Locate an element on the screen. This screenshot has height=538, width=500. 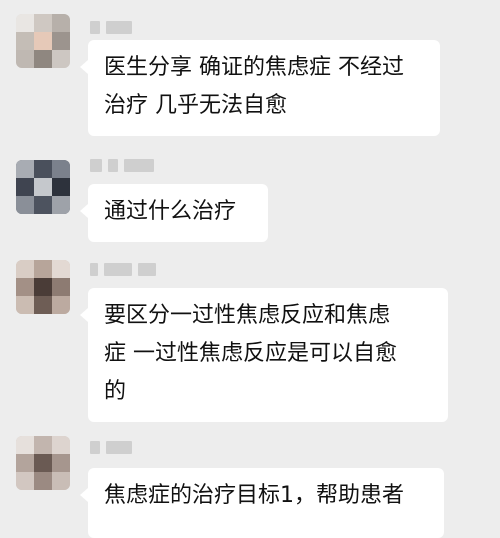
message-bubble: 通过什么治疗 is located at coordinates (174, 213).